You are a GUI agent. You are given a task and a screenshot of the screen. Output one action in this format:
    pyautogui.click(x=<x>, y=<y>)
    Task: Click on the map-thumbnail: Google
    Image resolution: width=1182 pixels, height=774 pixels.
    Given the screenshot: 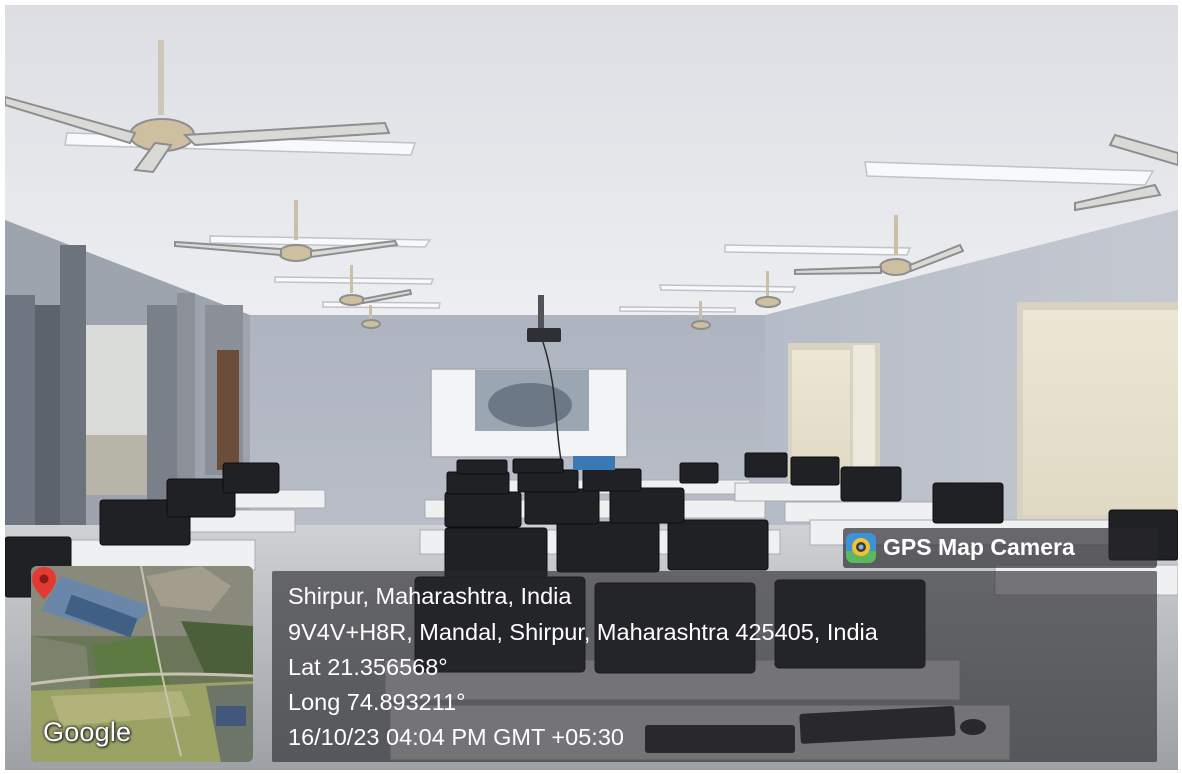 What is the action you would take?
    pyautogui.click(x=142, y=664)
    